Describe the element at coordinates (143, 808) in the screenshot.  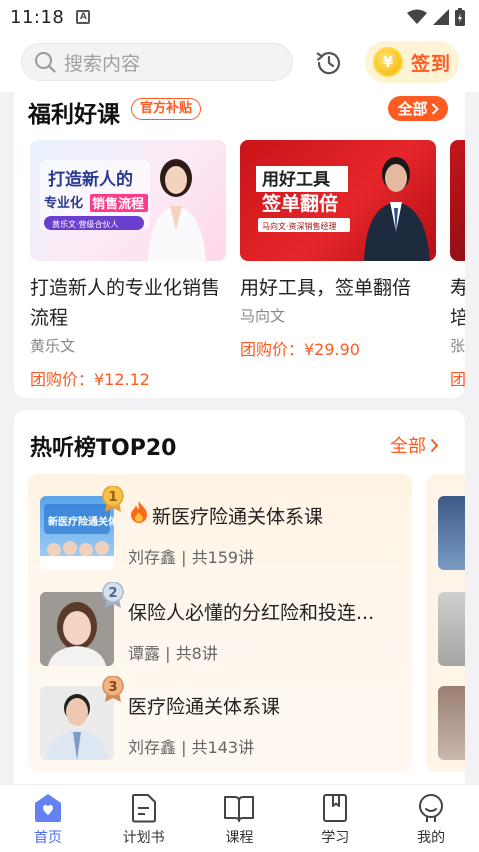
I see `document-icon` at that location.